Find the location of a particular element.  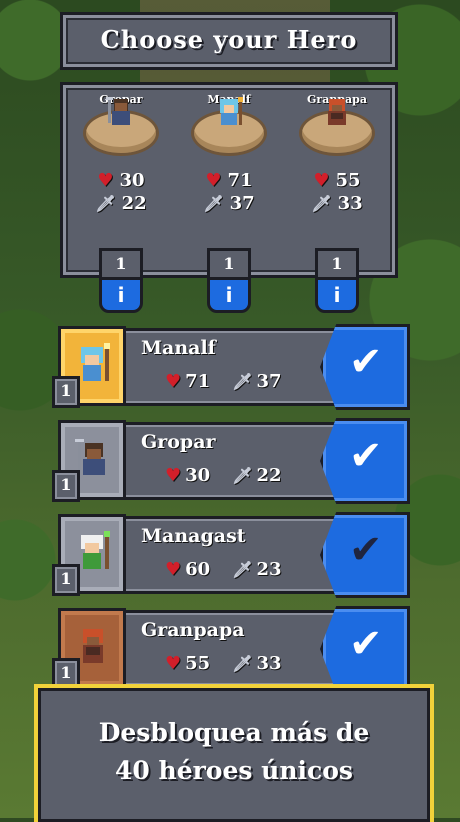

manalf-sprite-icon is located at coordinates (231, 111).